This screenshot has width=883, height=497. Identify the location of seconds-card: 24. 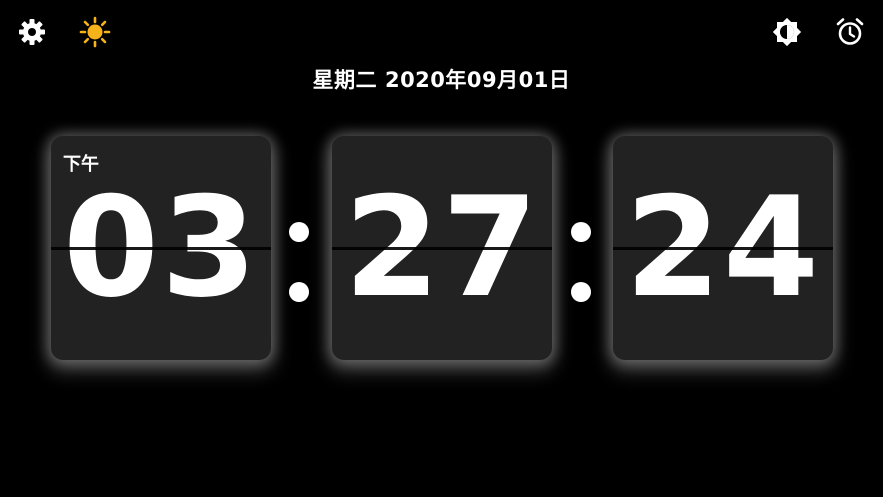
(723, 248).